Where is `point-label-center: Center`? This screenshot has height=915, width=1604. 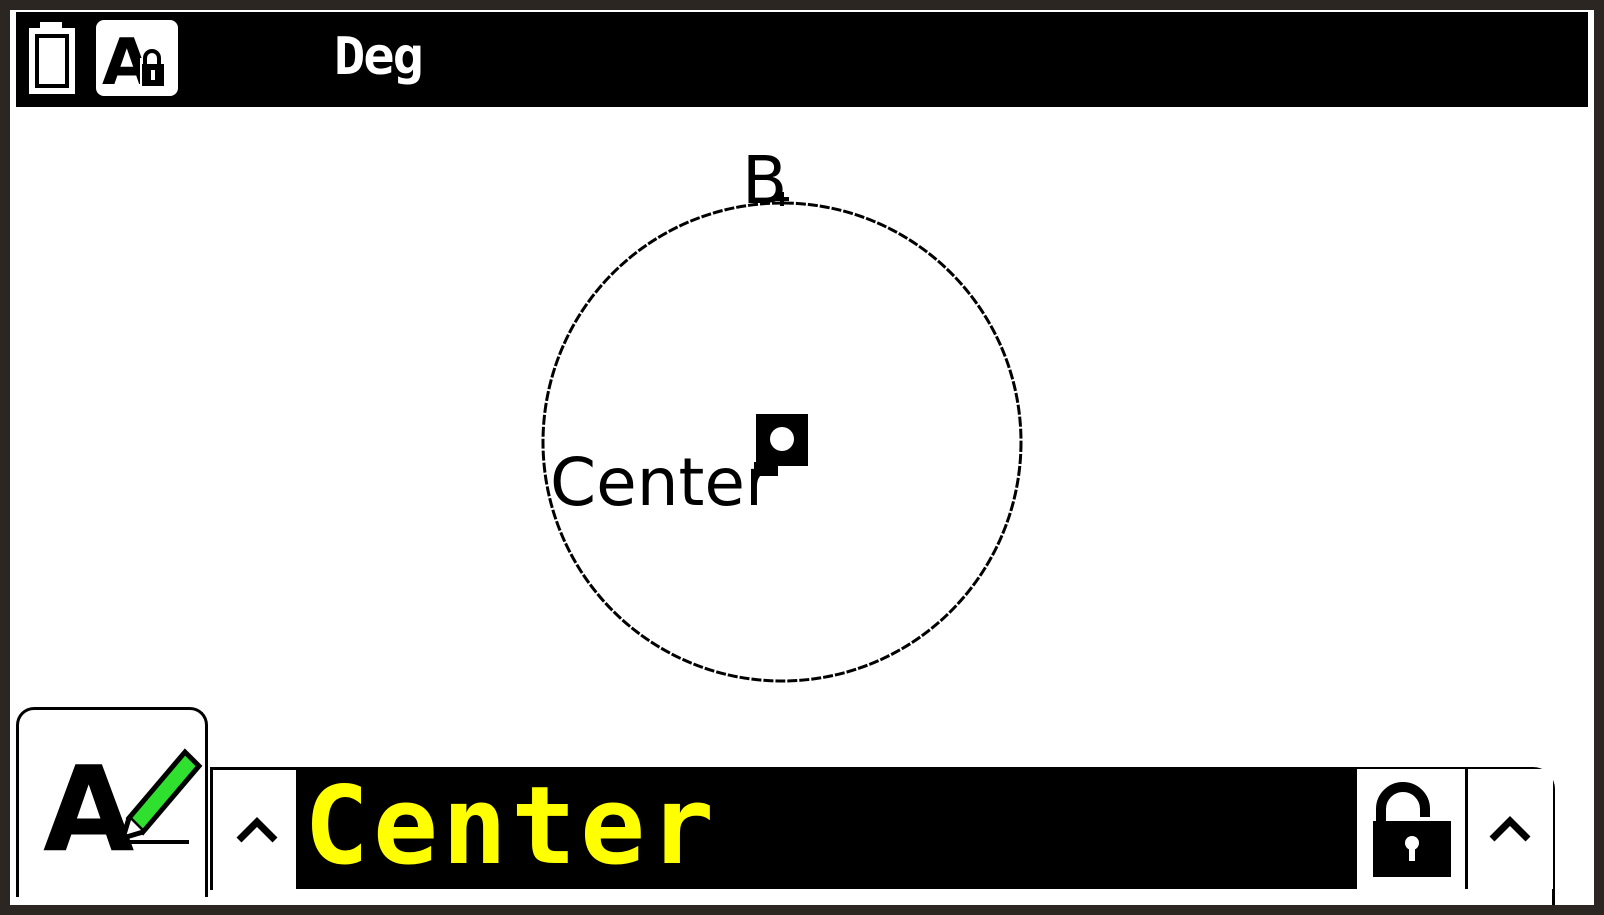 point-label-center: Center is located at coordinates (661, 483).